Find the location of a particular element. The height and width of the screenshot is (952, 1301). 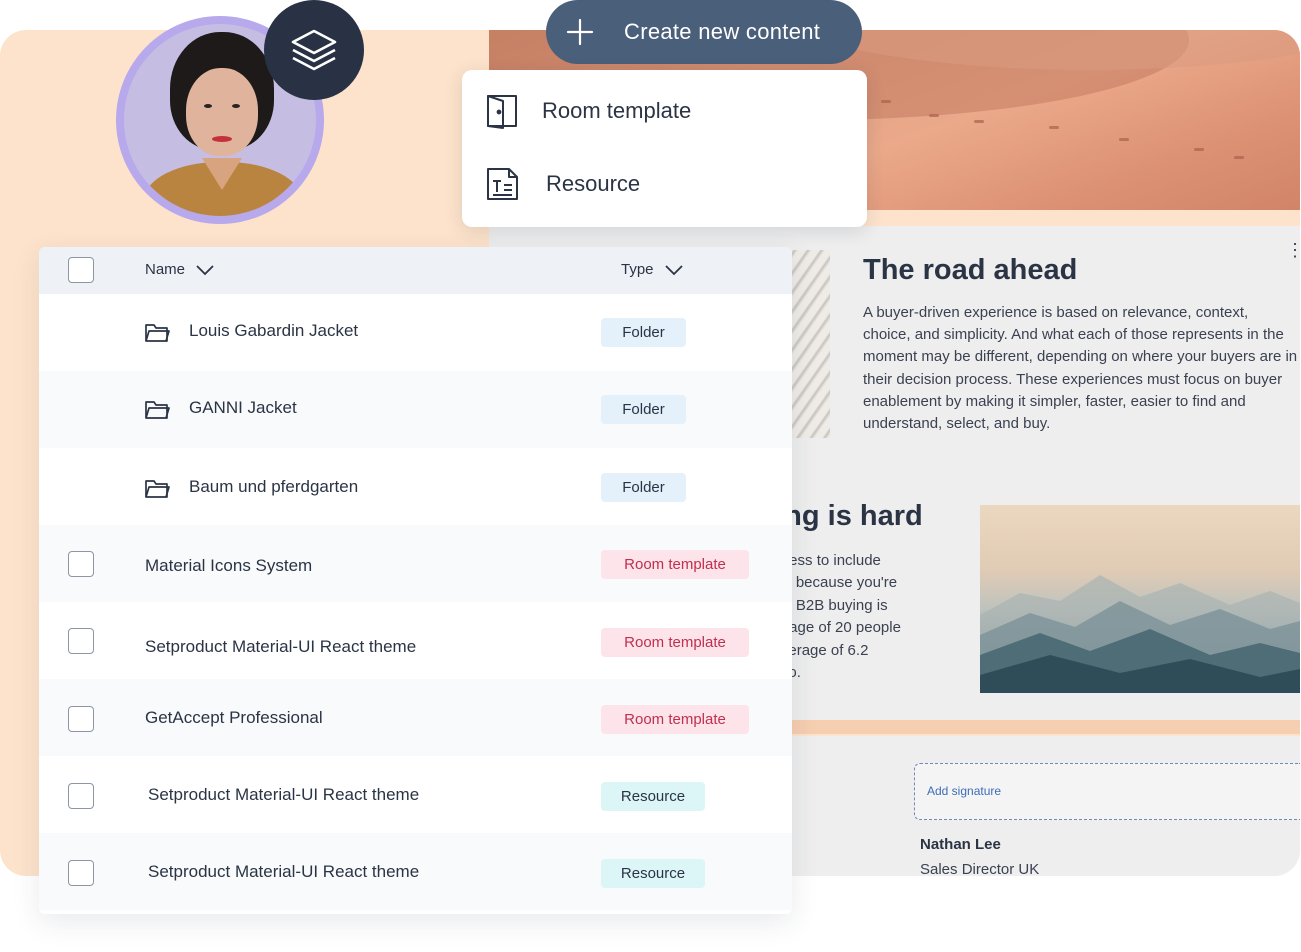

select-all-checkbox is located at coordinates (81, 270).